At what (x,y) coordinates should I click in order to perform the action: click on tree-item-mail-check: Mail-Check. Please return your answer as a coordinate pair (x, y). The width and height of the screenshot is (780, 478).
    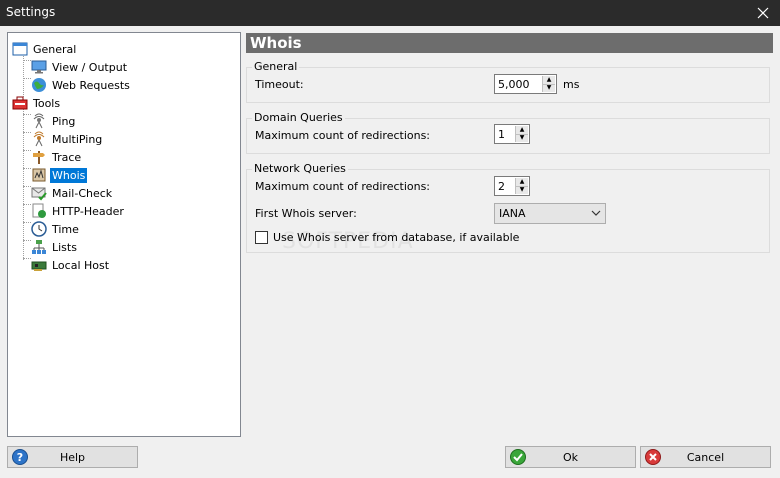
    Looking at the image, I should click on (72, 193).